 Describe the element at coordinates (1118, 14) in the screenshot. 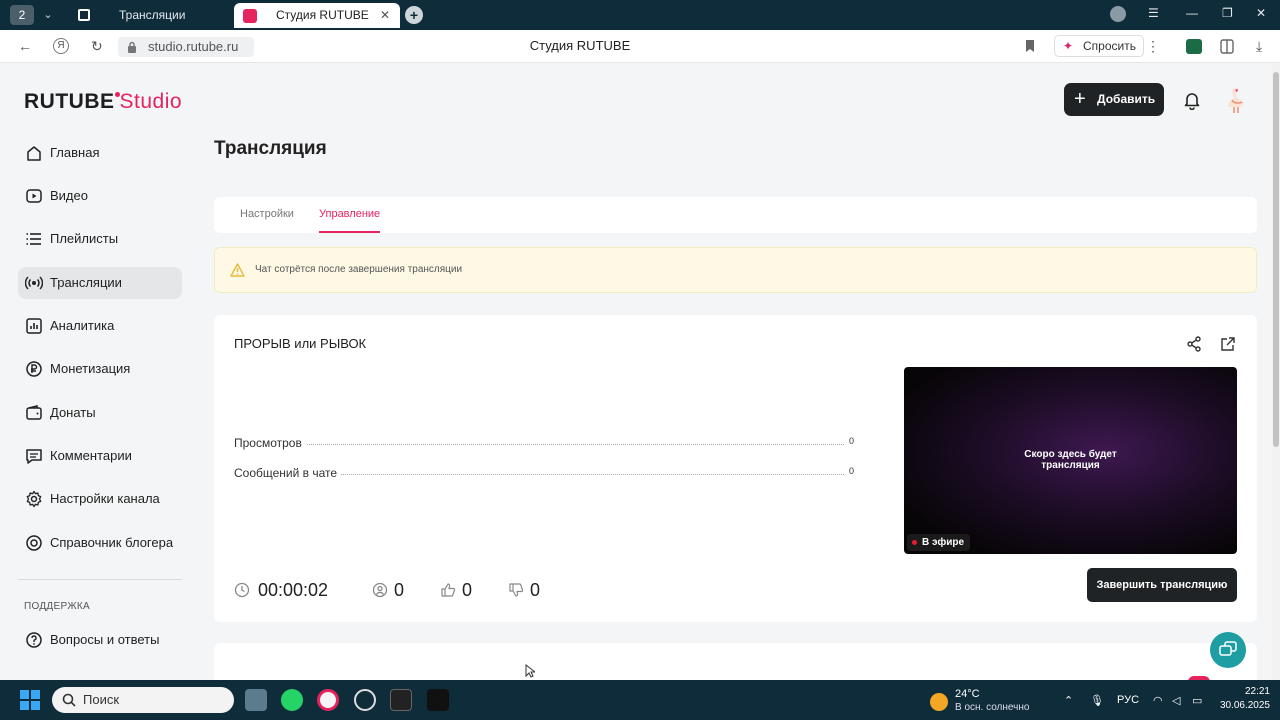

I see `profile-icon` at that location.